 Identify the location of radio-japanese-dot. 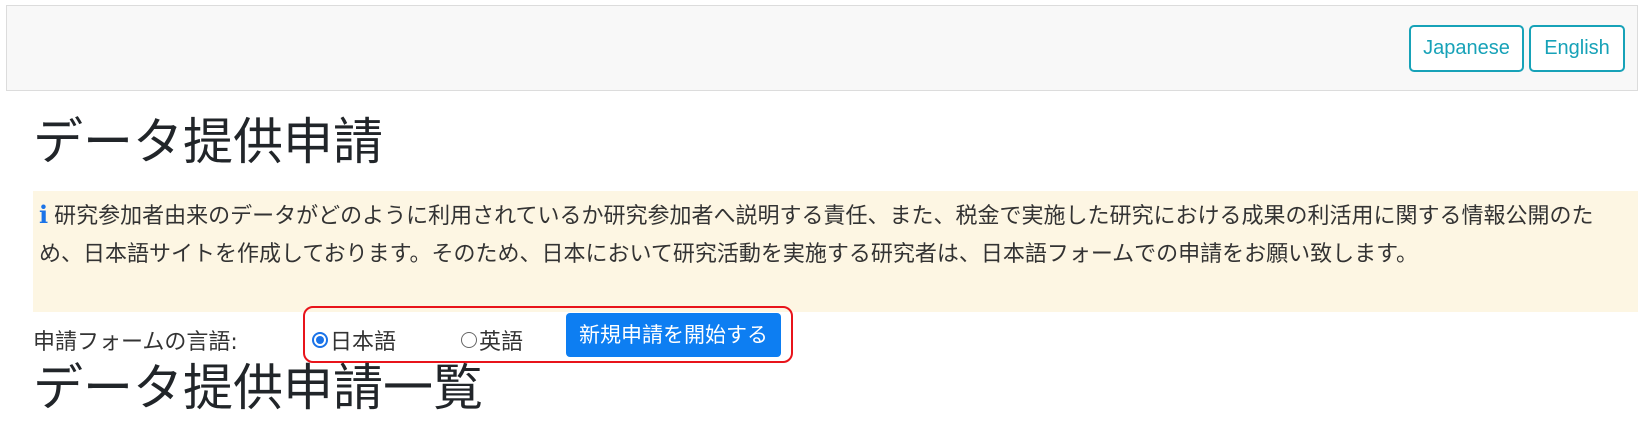
(320, 340).